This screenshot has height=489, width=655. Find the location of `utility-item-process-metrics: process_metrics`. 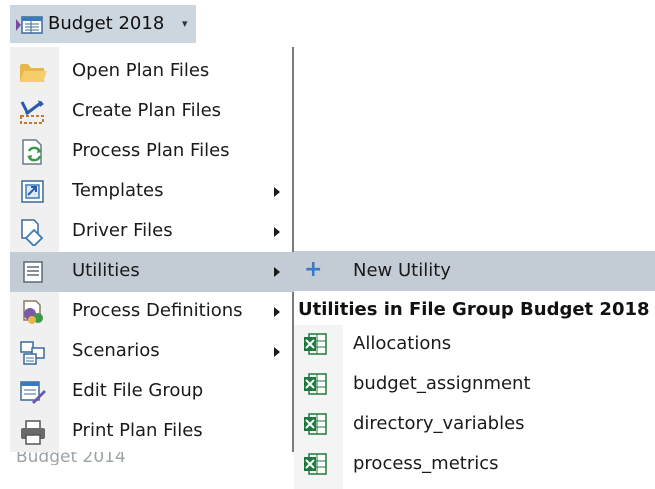

utility-item-process-metrics: process_metrics is located at coordinates (474, 465).